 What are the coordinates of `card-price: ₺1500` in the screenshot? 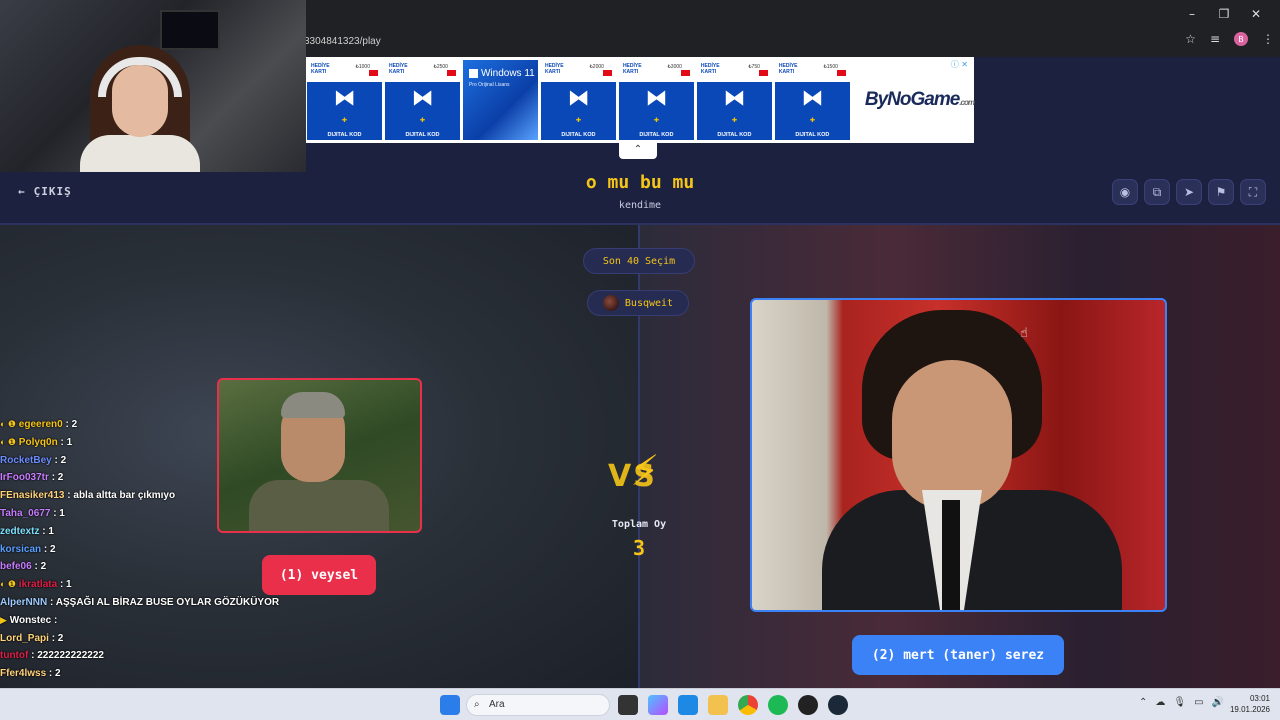 It's located at (830, 67).